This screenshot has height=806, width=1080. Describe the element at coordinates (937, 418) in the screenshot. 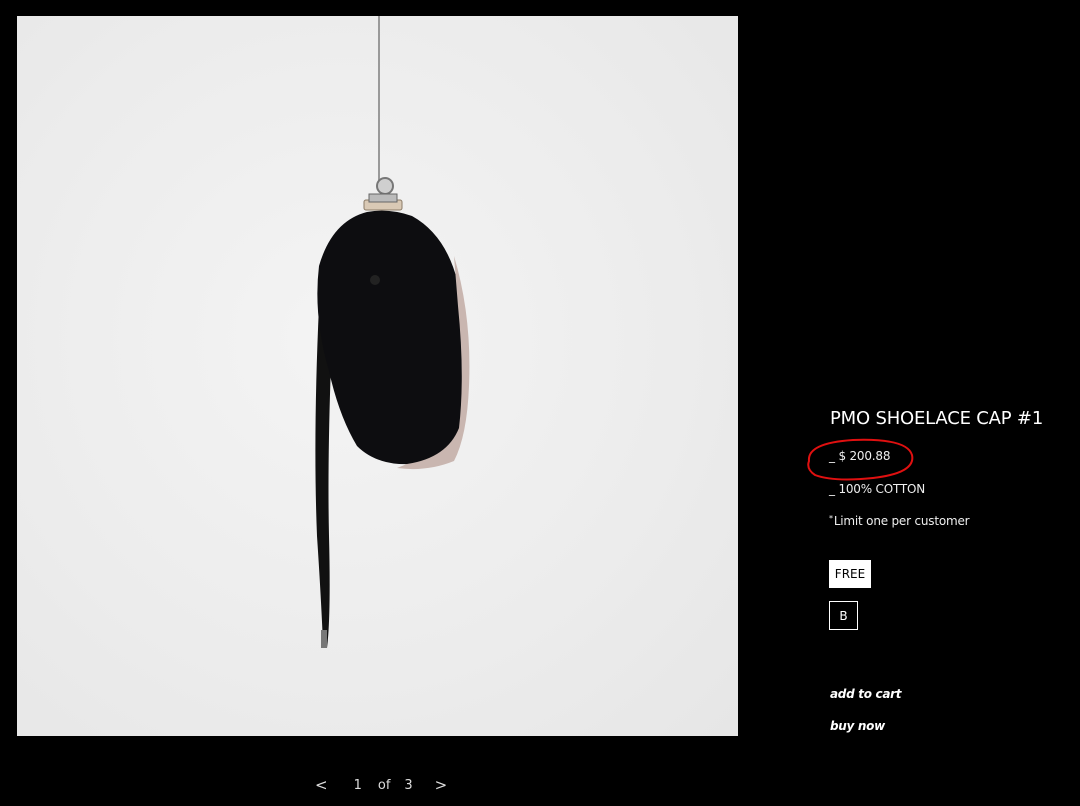

I see `product-title: PMO SHOELACE CAP #1` at that location.